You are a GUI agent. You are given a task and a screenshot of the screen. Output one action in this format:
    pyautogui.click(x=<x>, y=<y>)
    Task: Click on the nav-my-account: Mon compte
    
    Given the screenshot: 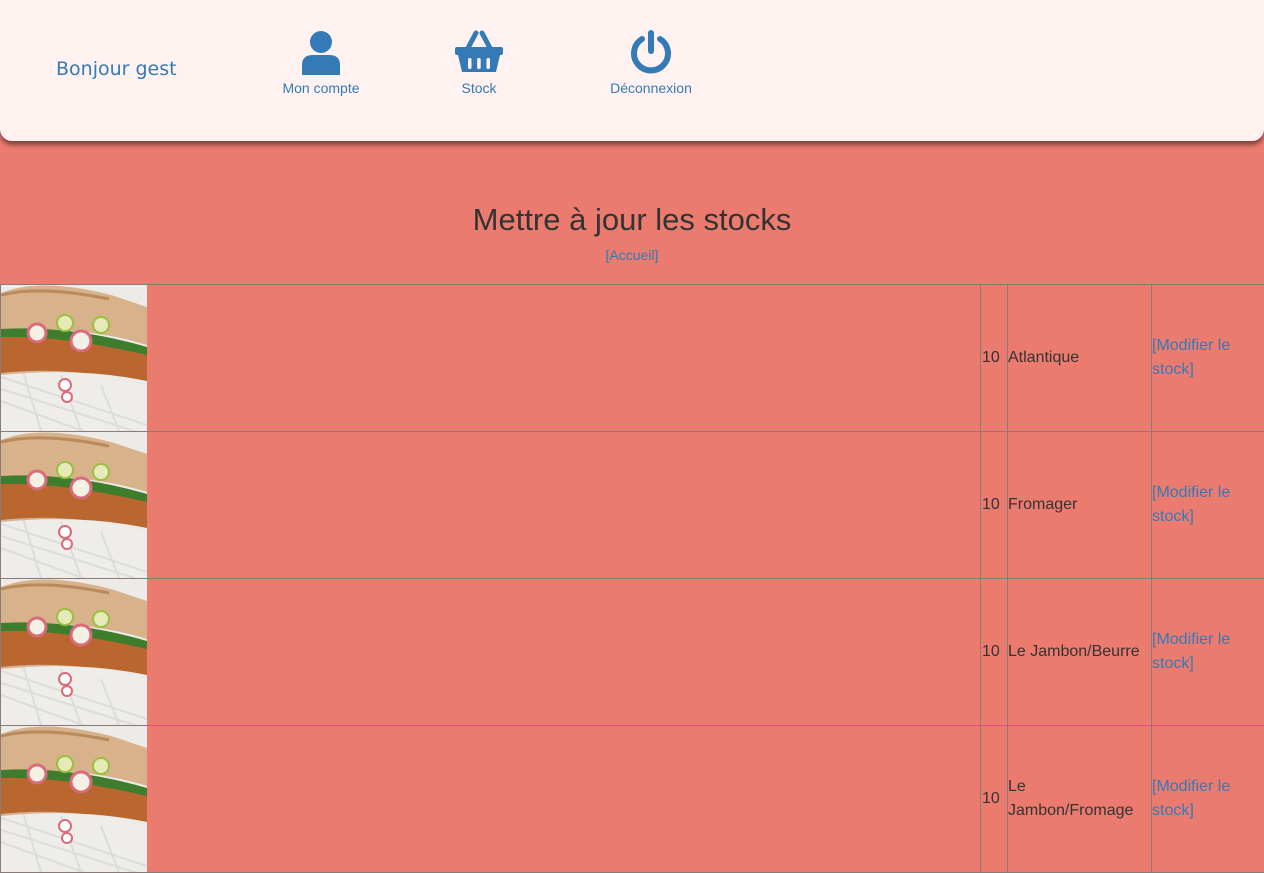 What is the action you would take?
    pyautogui.click(x=321, y=63)
    